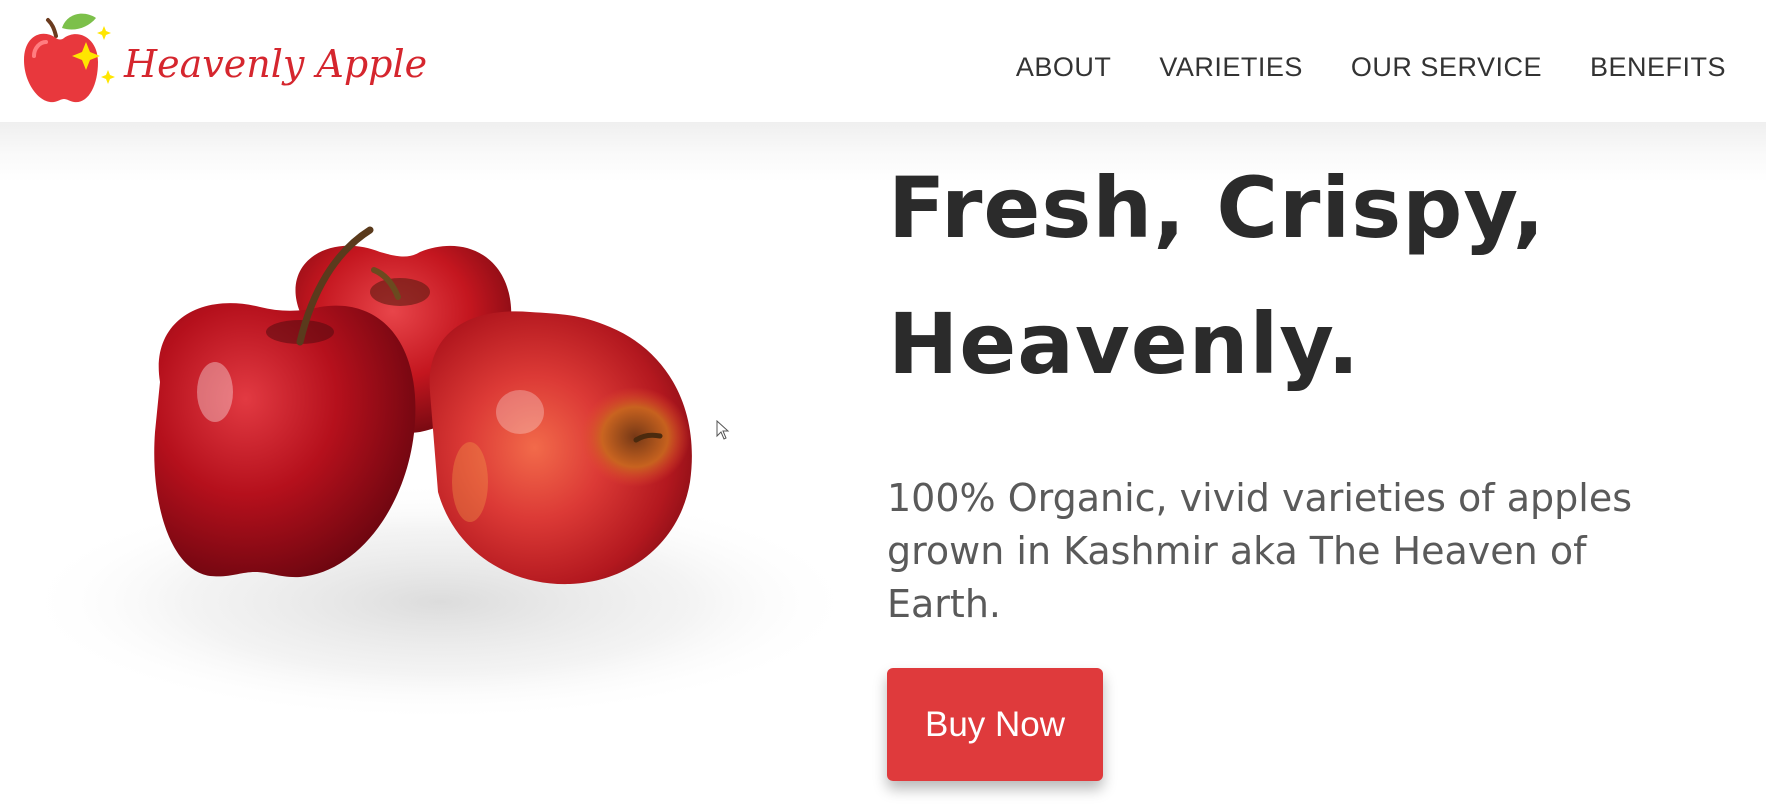 The height and width of the screenshot is (811, 1766). I want to click on nav-varieties: VARIETIES, so click(1231, 67).